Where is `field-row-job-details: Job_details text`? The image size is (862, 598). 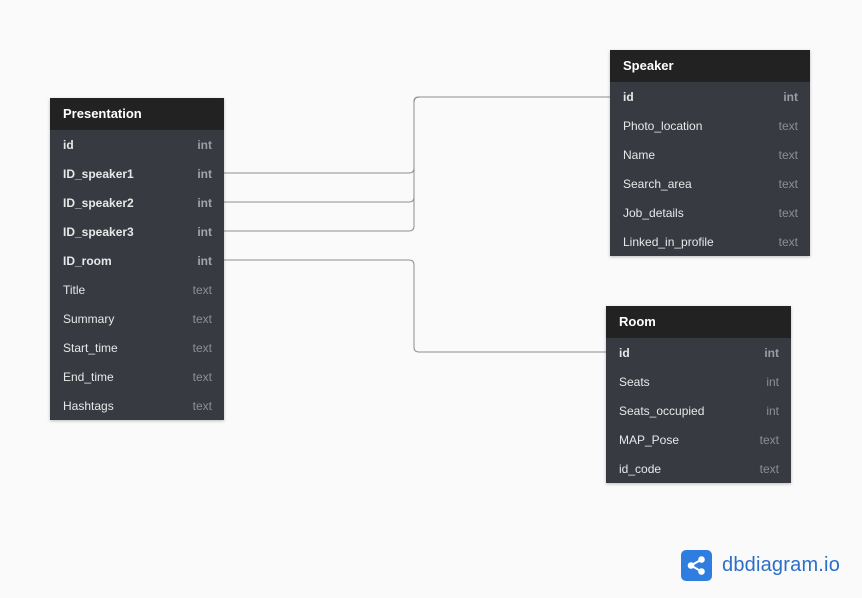 field-row-job-details: Job_details text is located at coordinates (710, 212).